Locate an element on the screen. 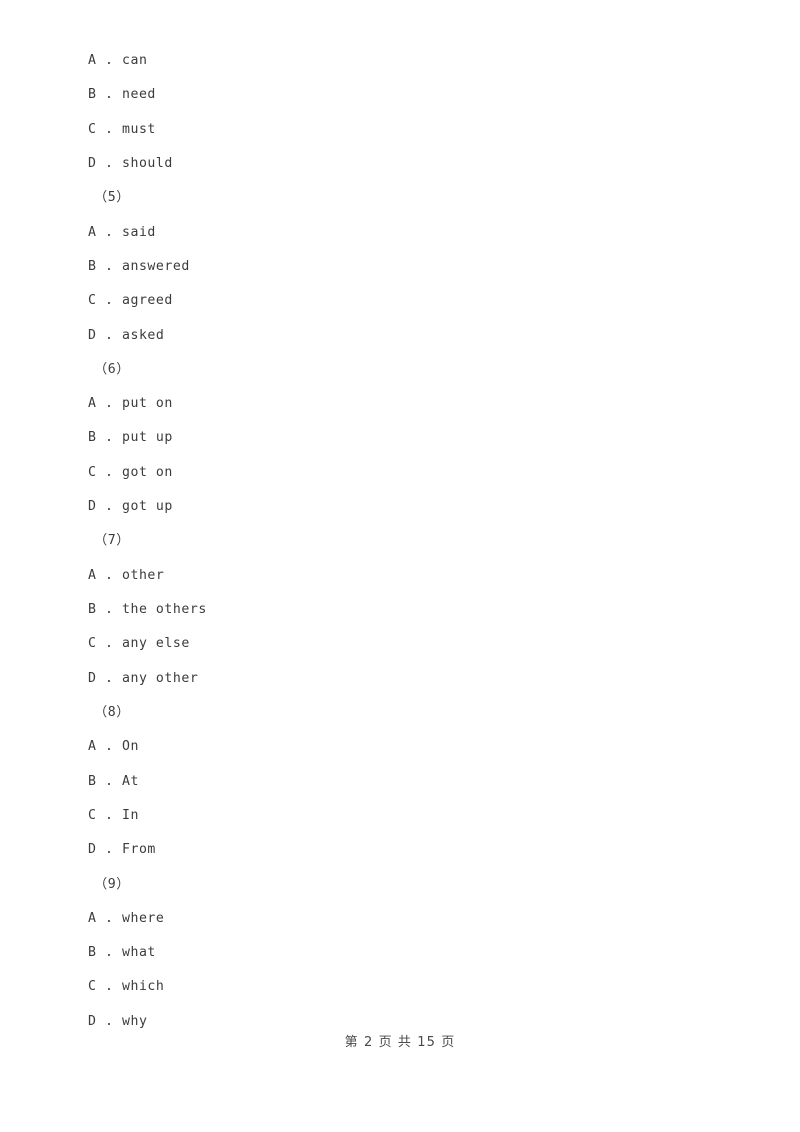 The image size is (800, 1132). option-line: C . which is located at coordinates (400, 987).